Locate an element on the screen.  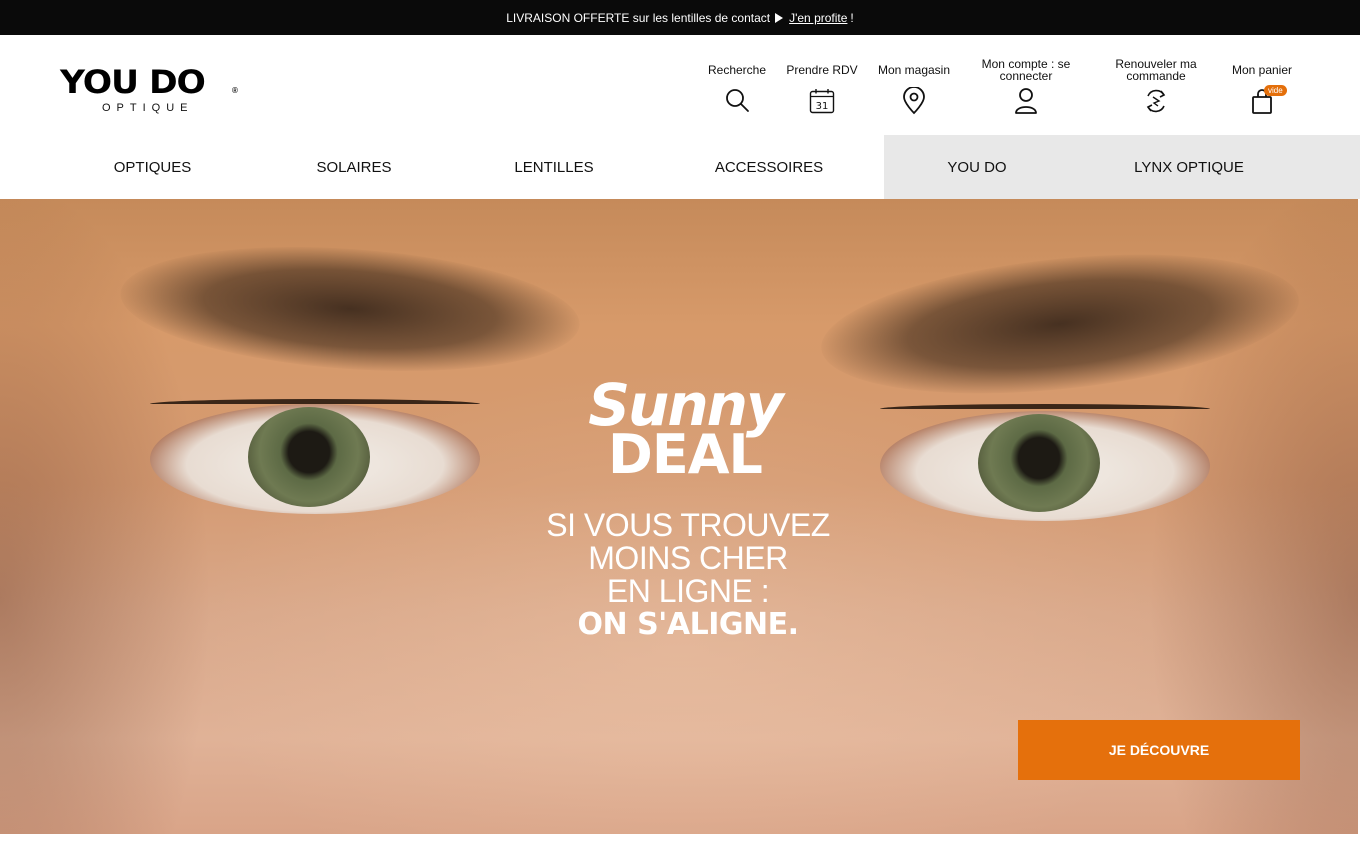
appointment-button: Prendre RDV 31 is located at coordinates (822, 85).